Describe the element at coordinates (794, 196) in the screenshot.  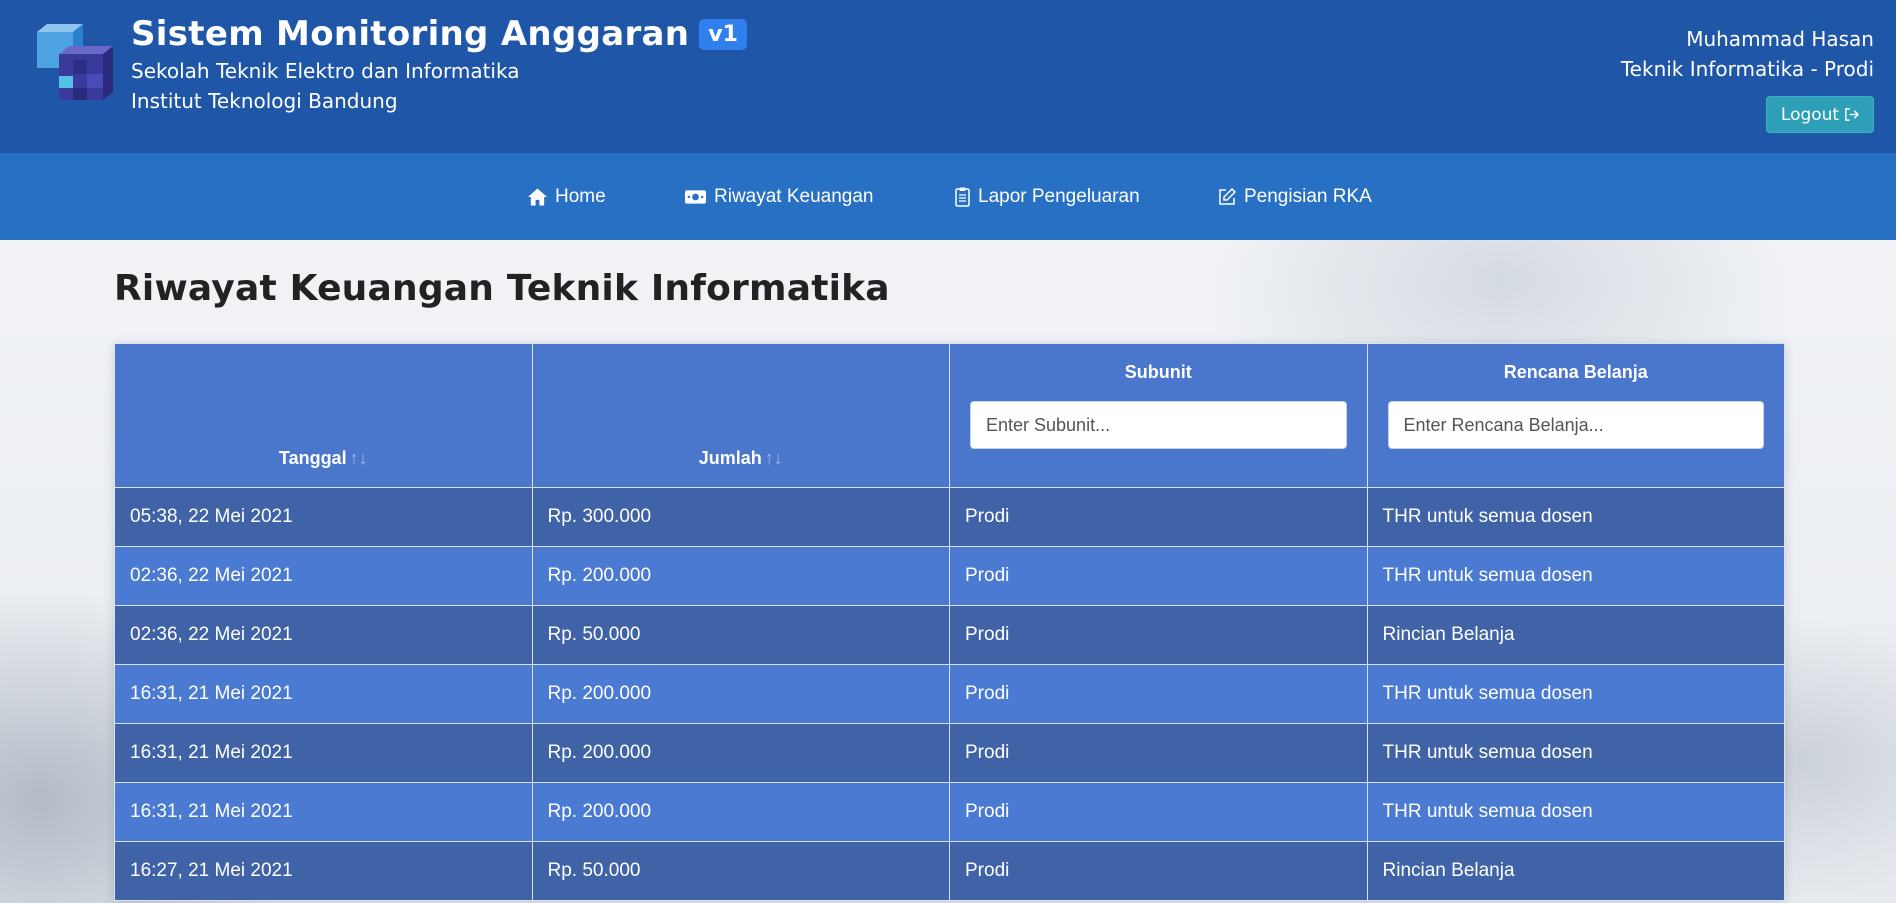
I see `nav-riwayat-label: Riwayat Keuangan` at that location.